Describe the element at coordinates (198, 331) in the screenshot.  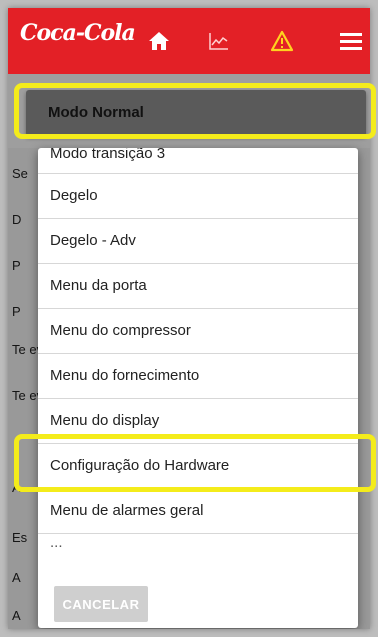
I see `option-menu-do-compressor: Menu do compressor` at that location.